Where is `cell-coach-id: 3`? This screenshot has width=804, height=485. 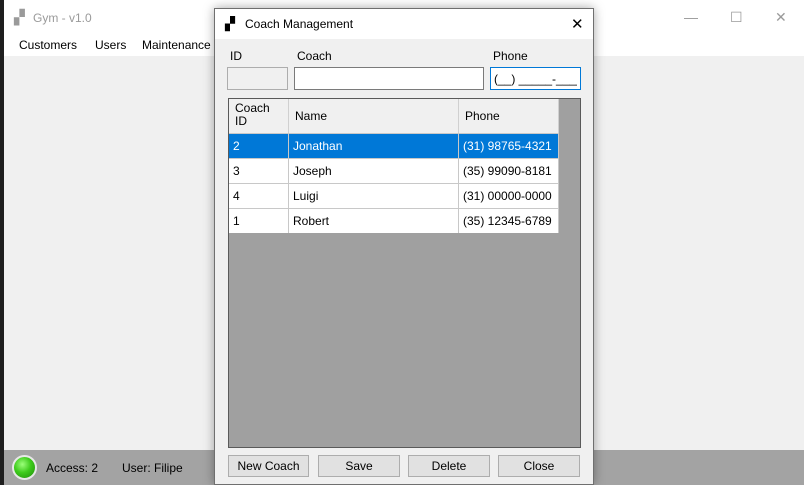
cell-coach-id: 3 is located at coordinates (259, 171).